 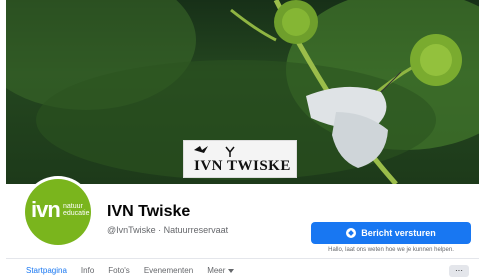 What do you see at coordinates (87, 270) in the screenshot?
I see `tab-info: Info` at bounding box center [87, 270].